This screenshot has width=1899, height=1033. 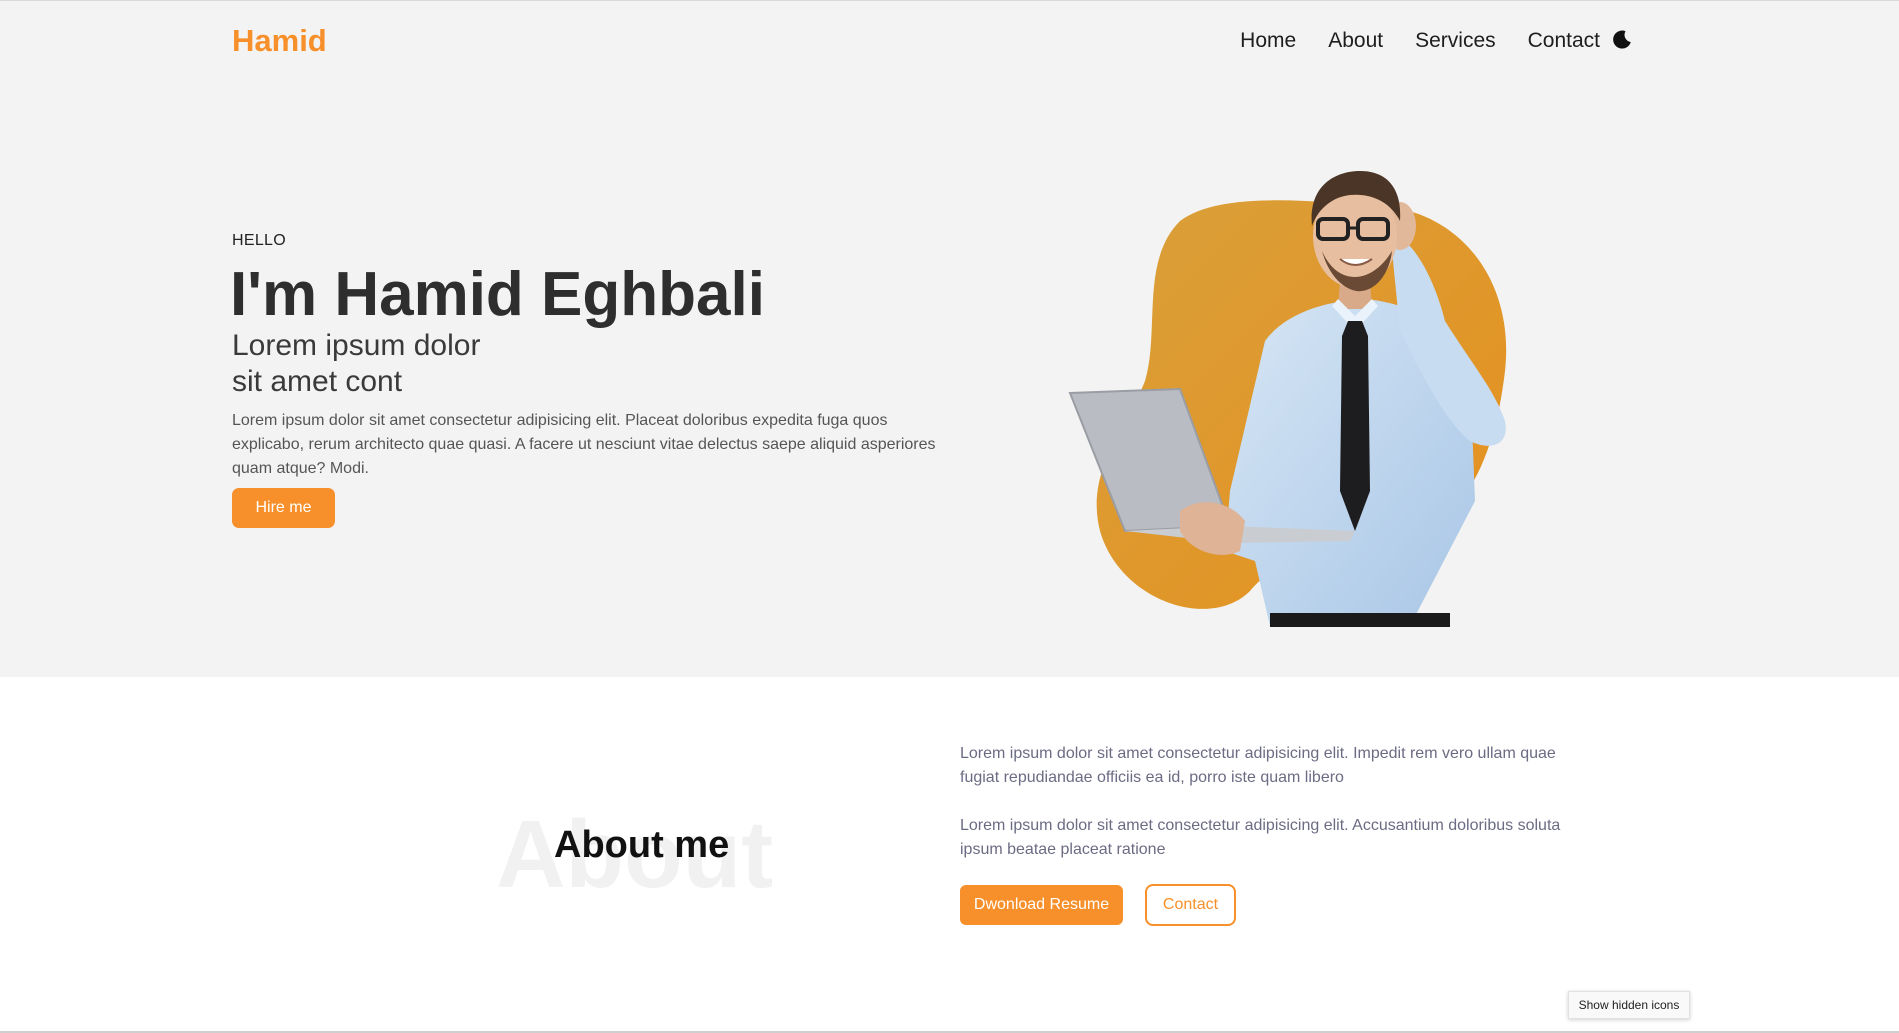 What do you see at coordinates (356, 345) in the screenshot?
I see `hero-subtitle-line1: Lorem ipsum dolor` at bounding box center [356, 345].